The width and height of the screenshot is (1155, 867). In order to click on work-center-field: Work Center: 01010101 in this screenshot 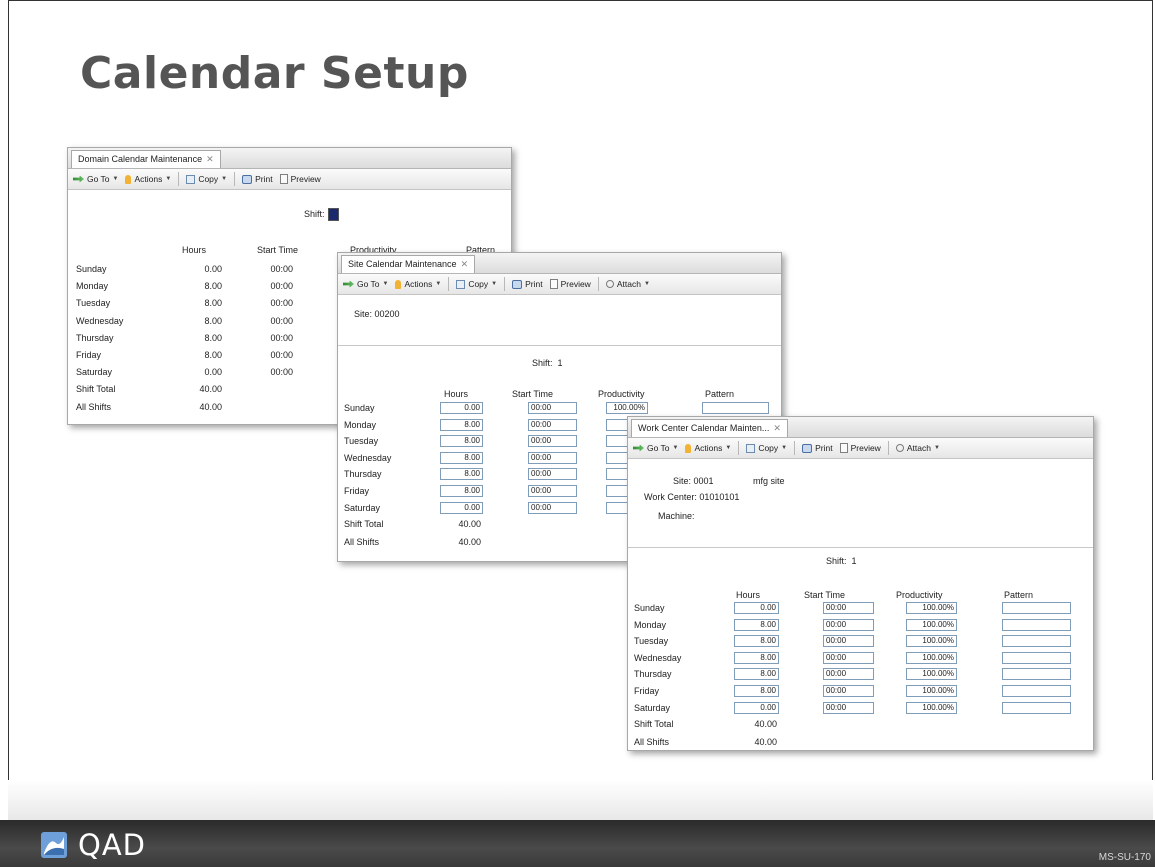, I will do `click(691, 497)`.